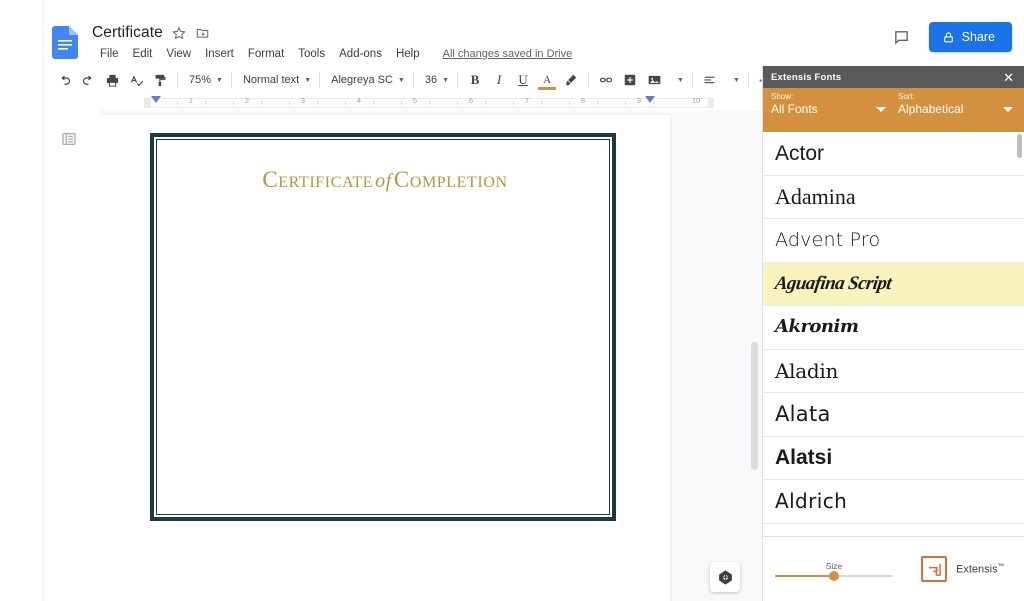 This screenshot has width=1024, height=601. What do you see at coordinates (893, 502) in the screenshot?
I see `font-list-item: Aldrich` at bounding box center [893, 502].